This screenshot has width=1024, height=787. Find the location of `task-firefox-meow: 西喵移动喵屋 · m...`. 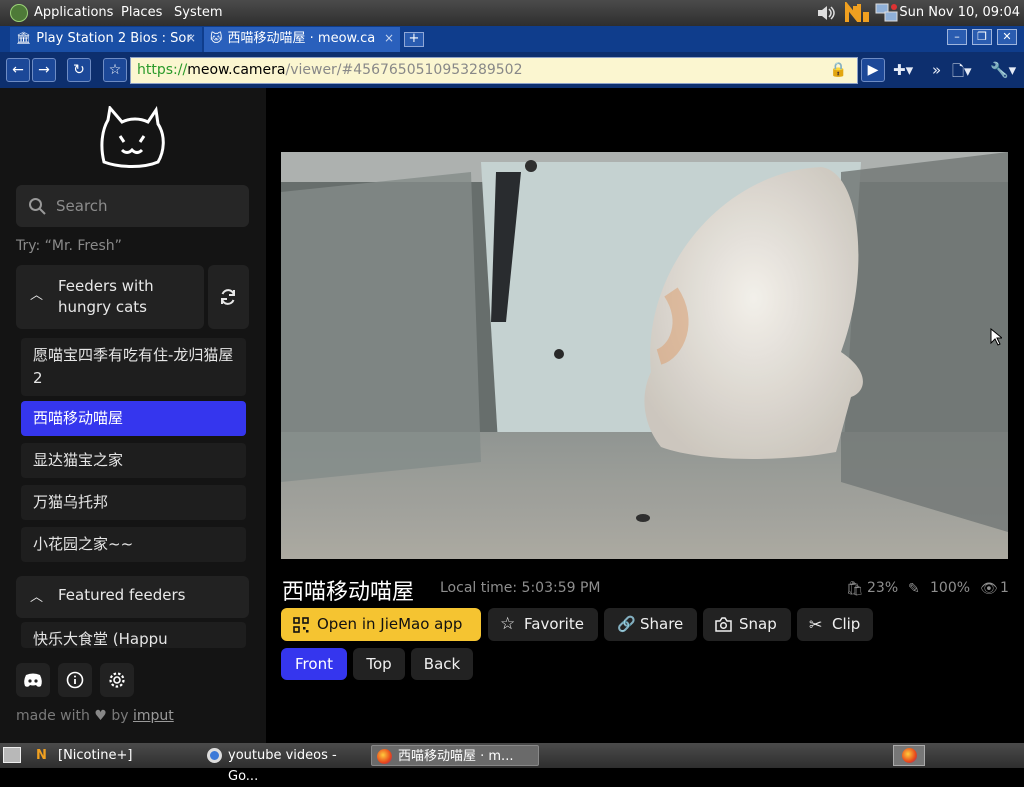

task-firefox-meow: 西喵移动喵屋 · m... is located at coordinates (455, 755).